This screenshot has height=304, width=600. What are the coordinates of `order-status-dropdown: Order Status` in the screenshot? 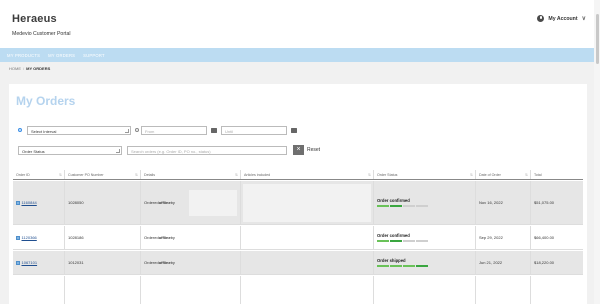 It's located at (70, 150).